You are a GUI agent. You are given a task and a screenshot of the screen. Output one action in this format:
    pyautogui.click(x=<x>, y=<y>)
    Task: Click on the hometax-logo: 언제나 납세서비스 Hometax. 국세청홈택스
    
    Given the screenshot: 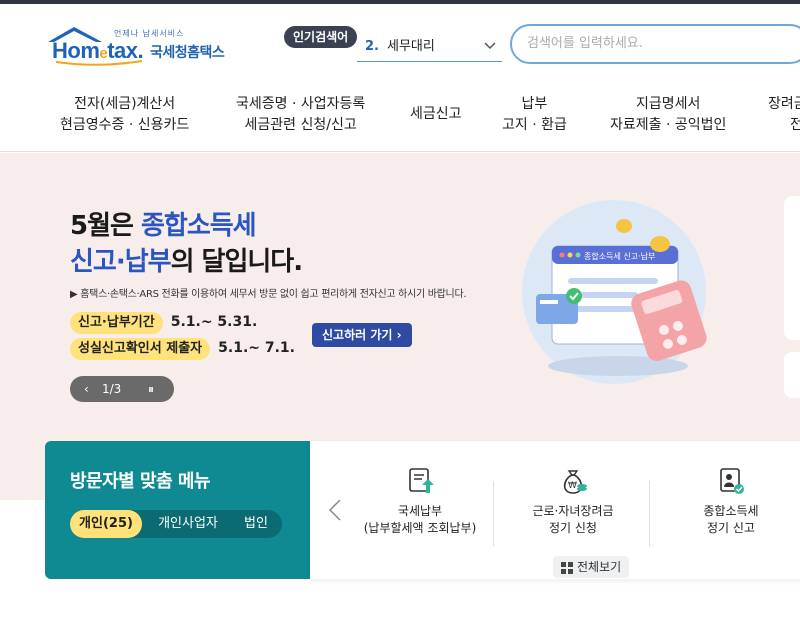 What is the action you would take?
    pyautogui.click(x=141, y=46)
    